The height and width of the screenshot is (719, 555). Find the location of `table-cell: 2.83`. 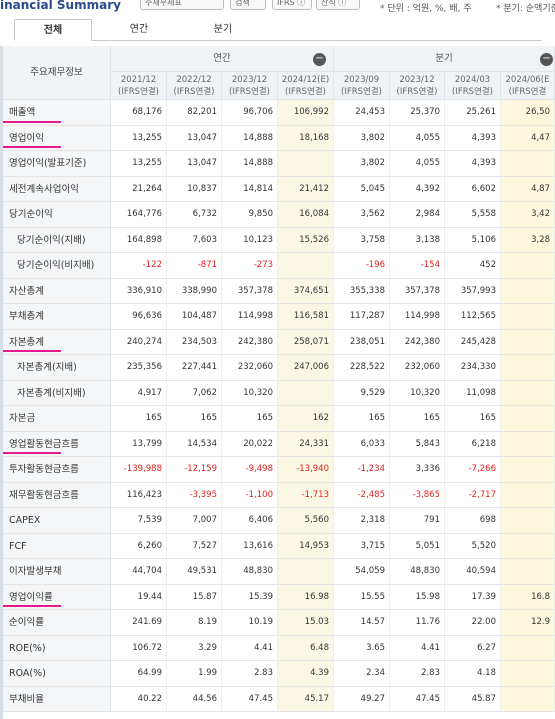

table-cell: 2.83 is located at coordinates (250, 673).